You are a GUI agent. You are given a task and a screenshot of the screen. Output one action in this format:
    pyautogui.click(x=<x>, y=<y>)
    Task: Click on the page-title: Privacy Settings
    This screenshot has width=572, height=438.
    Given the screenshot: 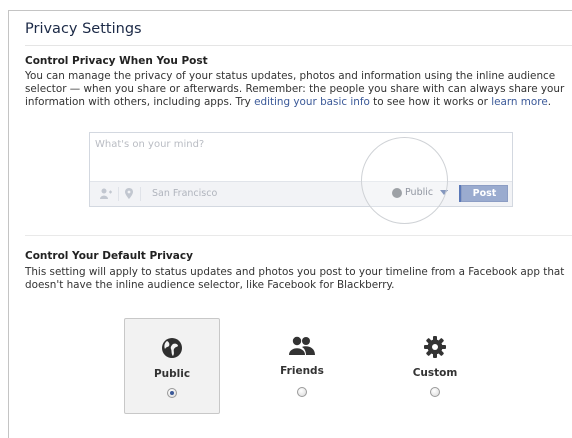 What is the action you would take?
    pyautogui.click(x=83, y=29)
    